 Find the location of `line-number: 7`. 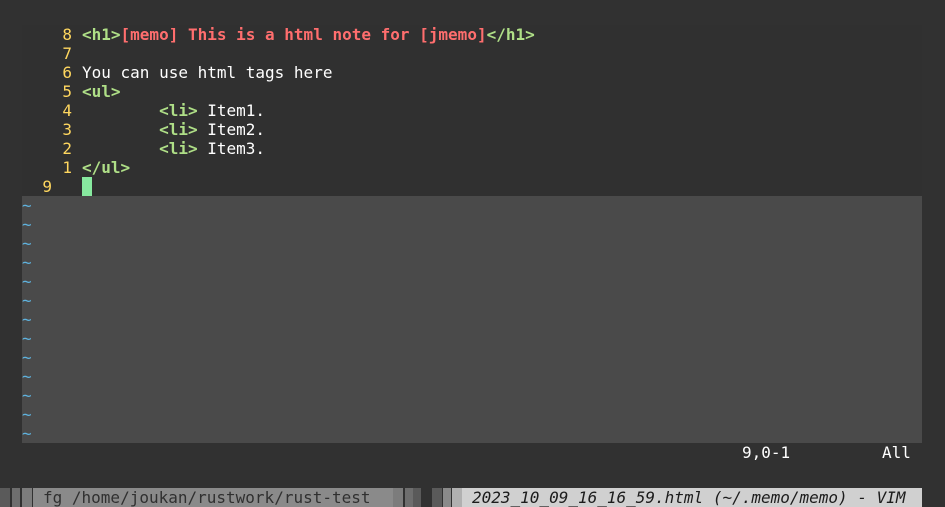

line-number: 7 is located at coordinates (67, 53).